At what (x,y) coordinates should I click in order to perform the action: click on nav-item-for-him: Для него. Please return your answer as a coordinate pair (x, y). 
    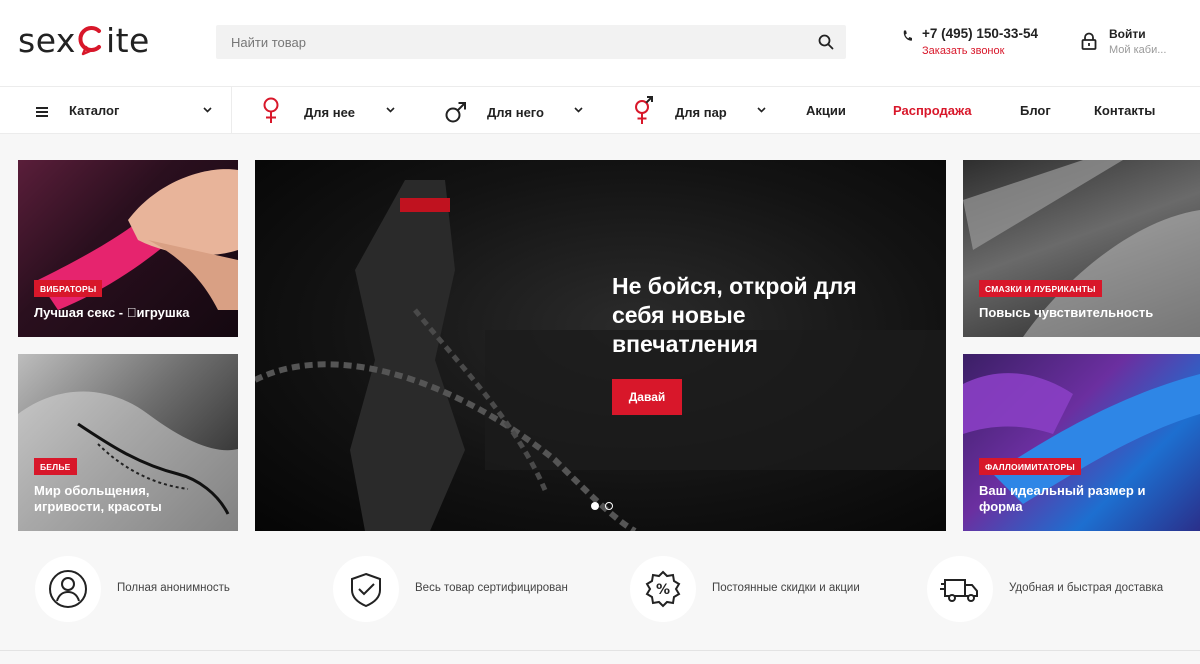
    Looking at the image, I should click on (515, 110).